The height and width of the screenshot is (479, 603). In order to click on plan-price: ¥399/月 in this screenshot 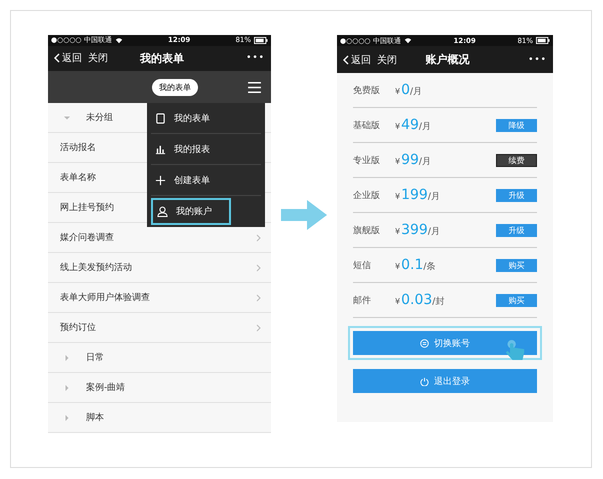, I will do `click(418, 230)`.